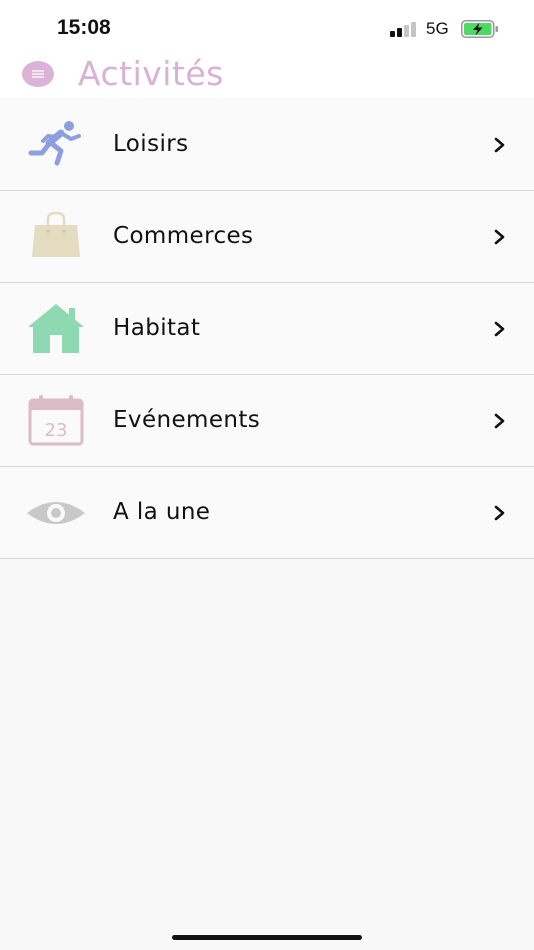 The width and height of the screenshot is (534, 950). Describe the element at coordinates (56, 513) in the screenshot. I see `eye-icon` at that location.